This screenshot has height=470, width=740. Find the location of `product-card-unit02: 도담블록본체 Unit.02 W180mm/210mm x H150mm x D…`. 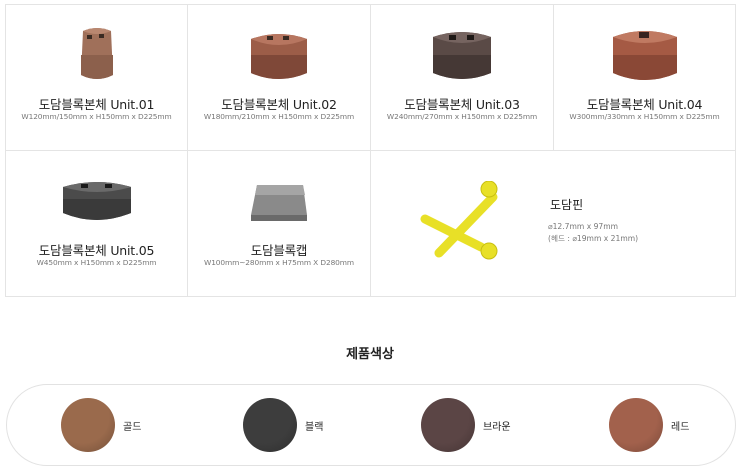

product-card-unit02: 도담블록본체 Unit.02 W180mm/210mm x H150mm x D… is located at coordinates (279, 78).